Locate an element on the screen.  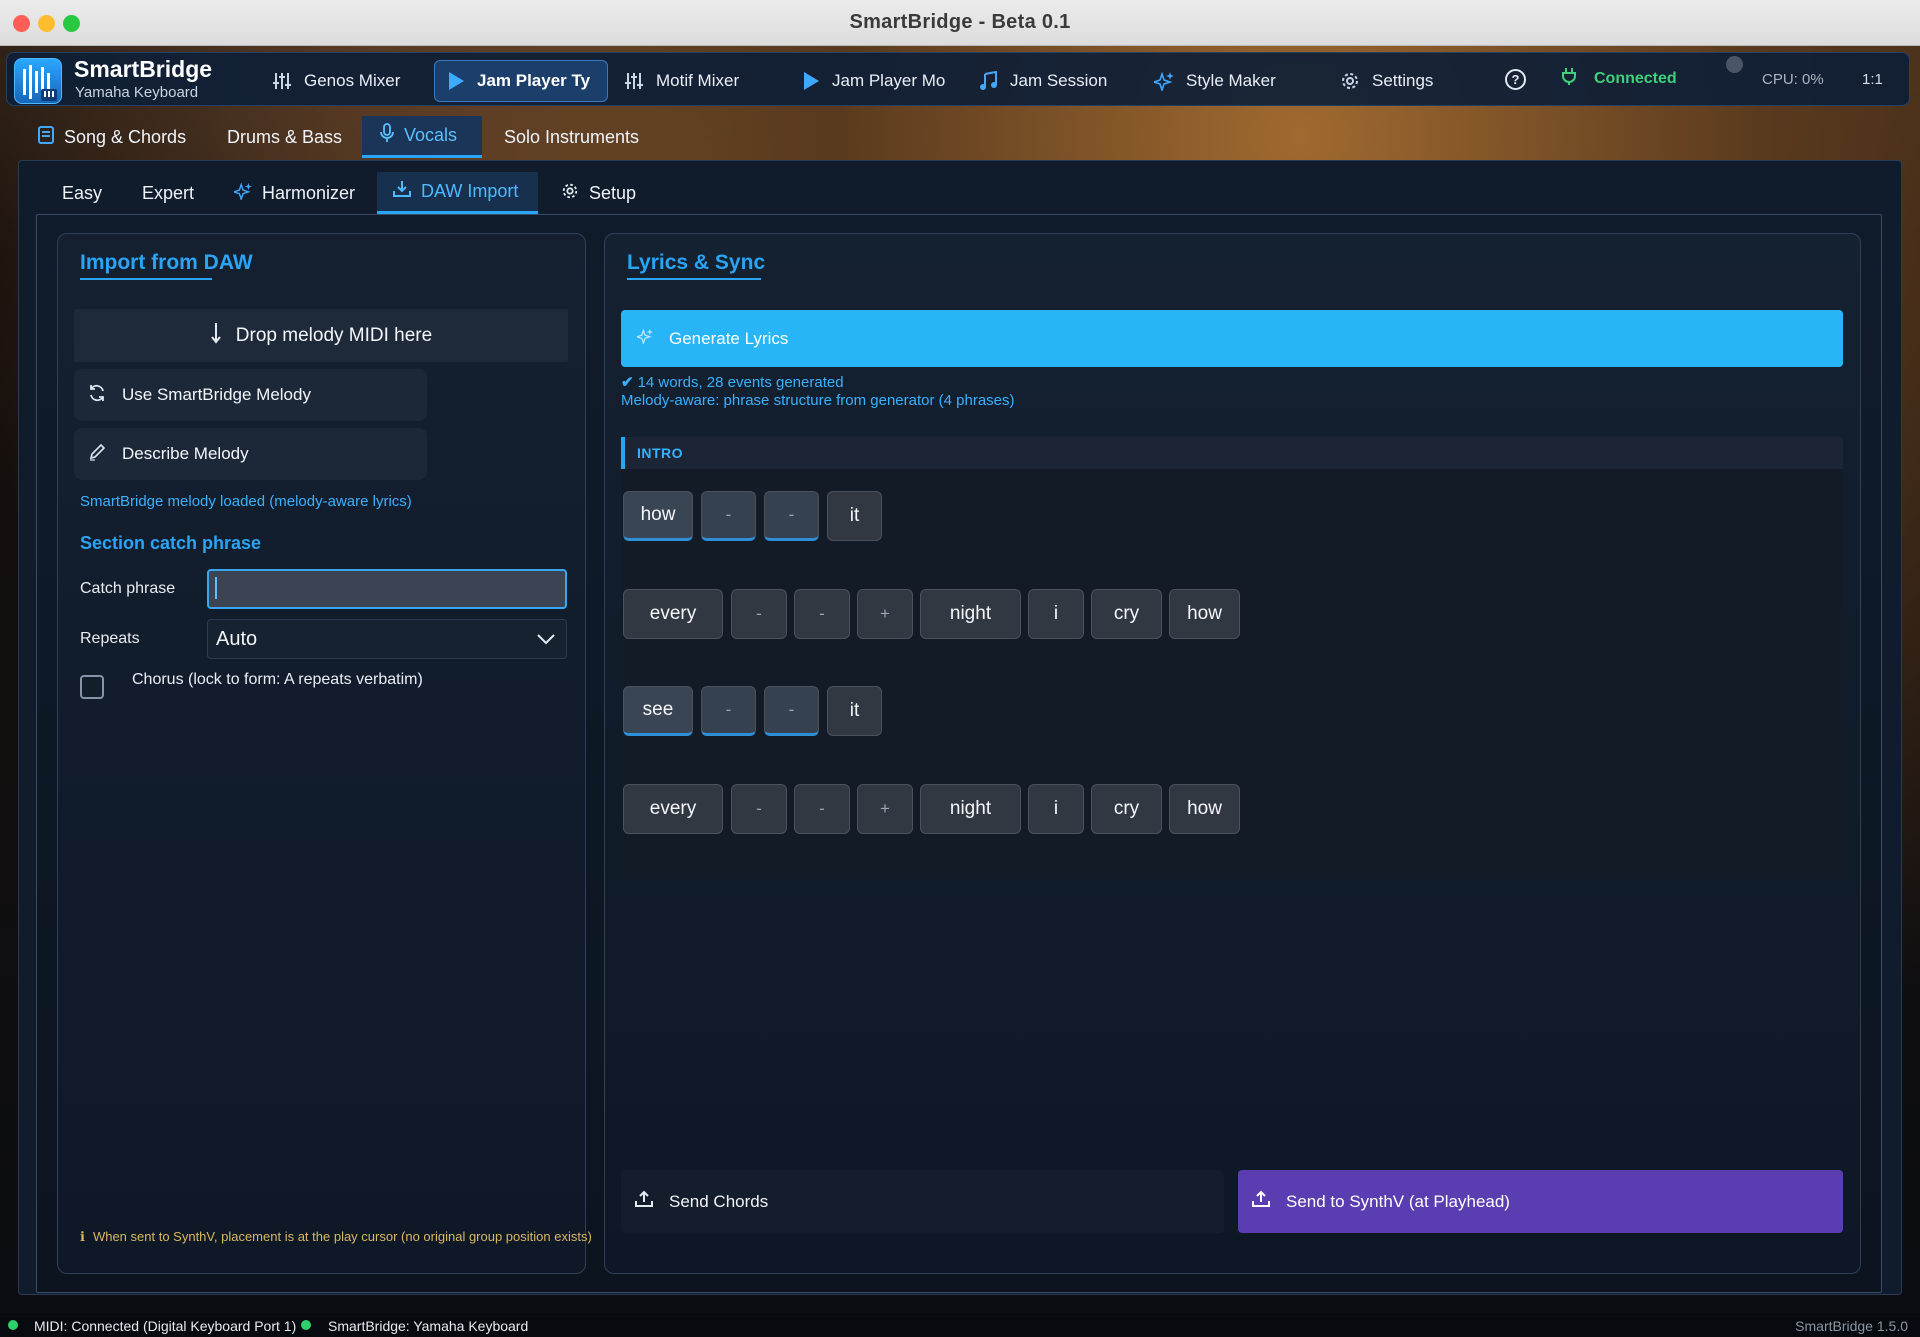
tab-harmonizer: Harmonizer is located at coordinates (294, 193).